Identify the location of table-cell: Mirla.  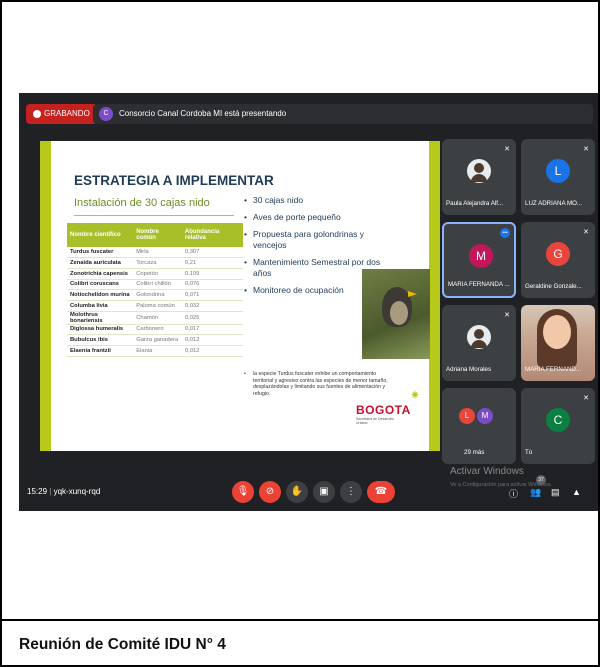
(157, 253).